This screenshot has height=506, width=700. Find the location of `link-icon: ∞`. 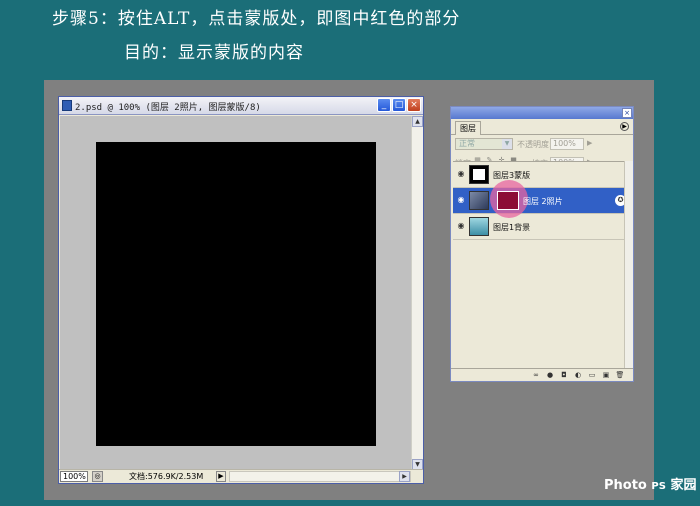

link-icon: ∞ is located at coordinates (536, 375).